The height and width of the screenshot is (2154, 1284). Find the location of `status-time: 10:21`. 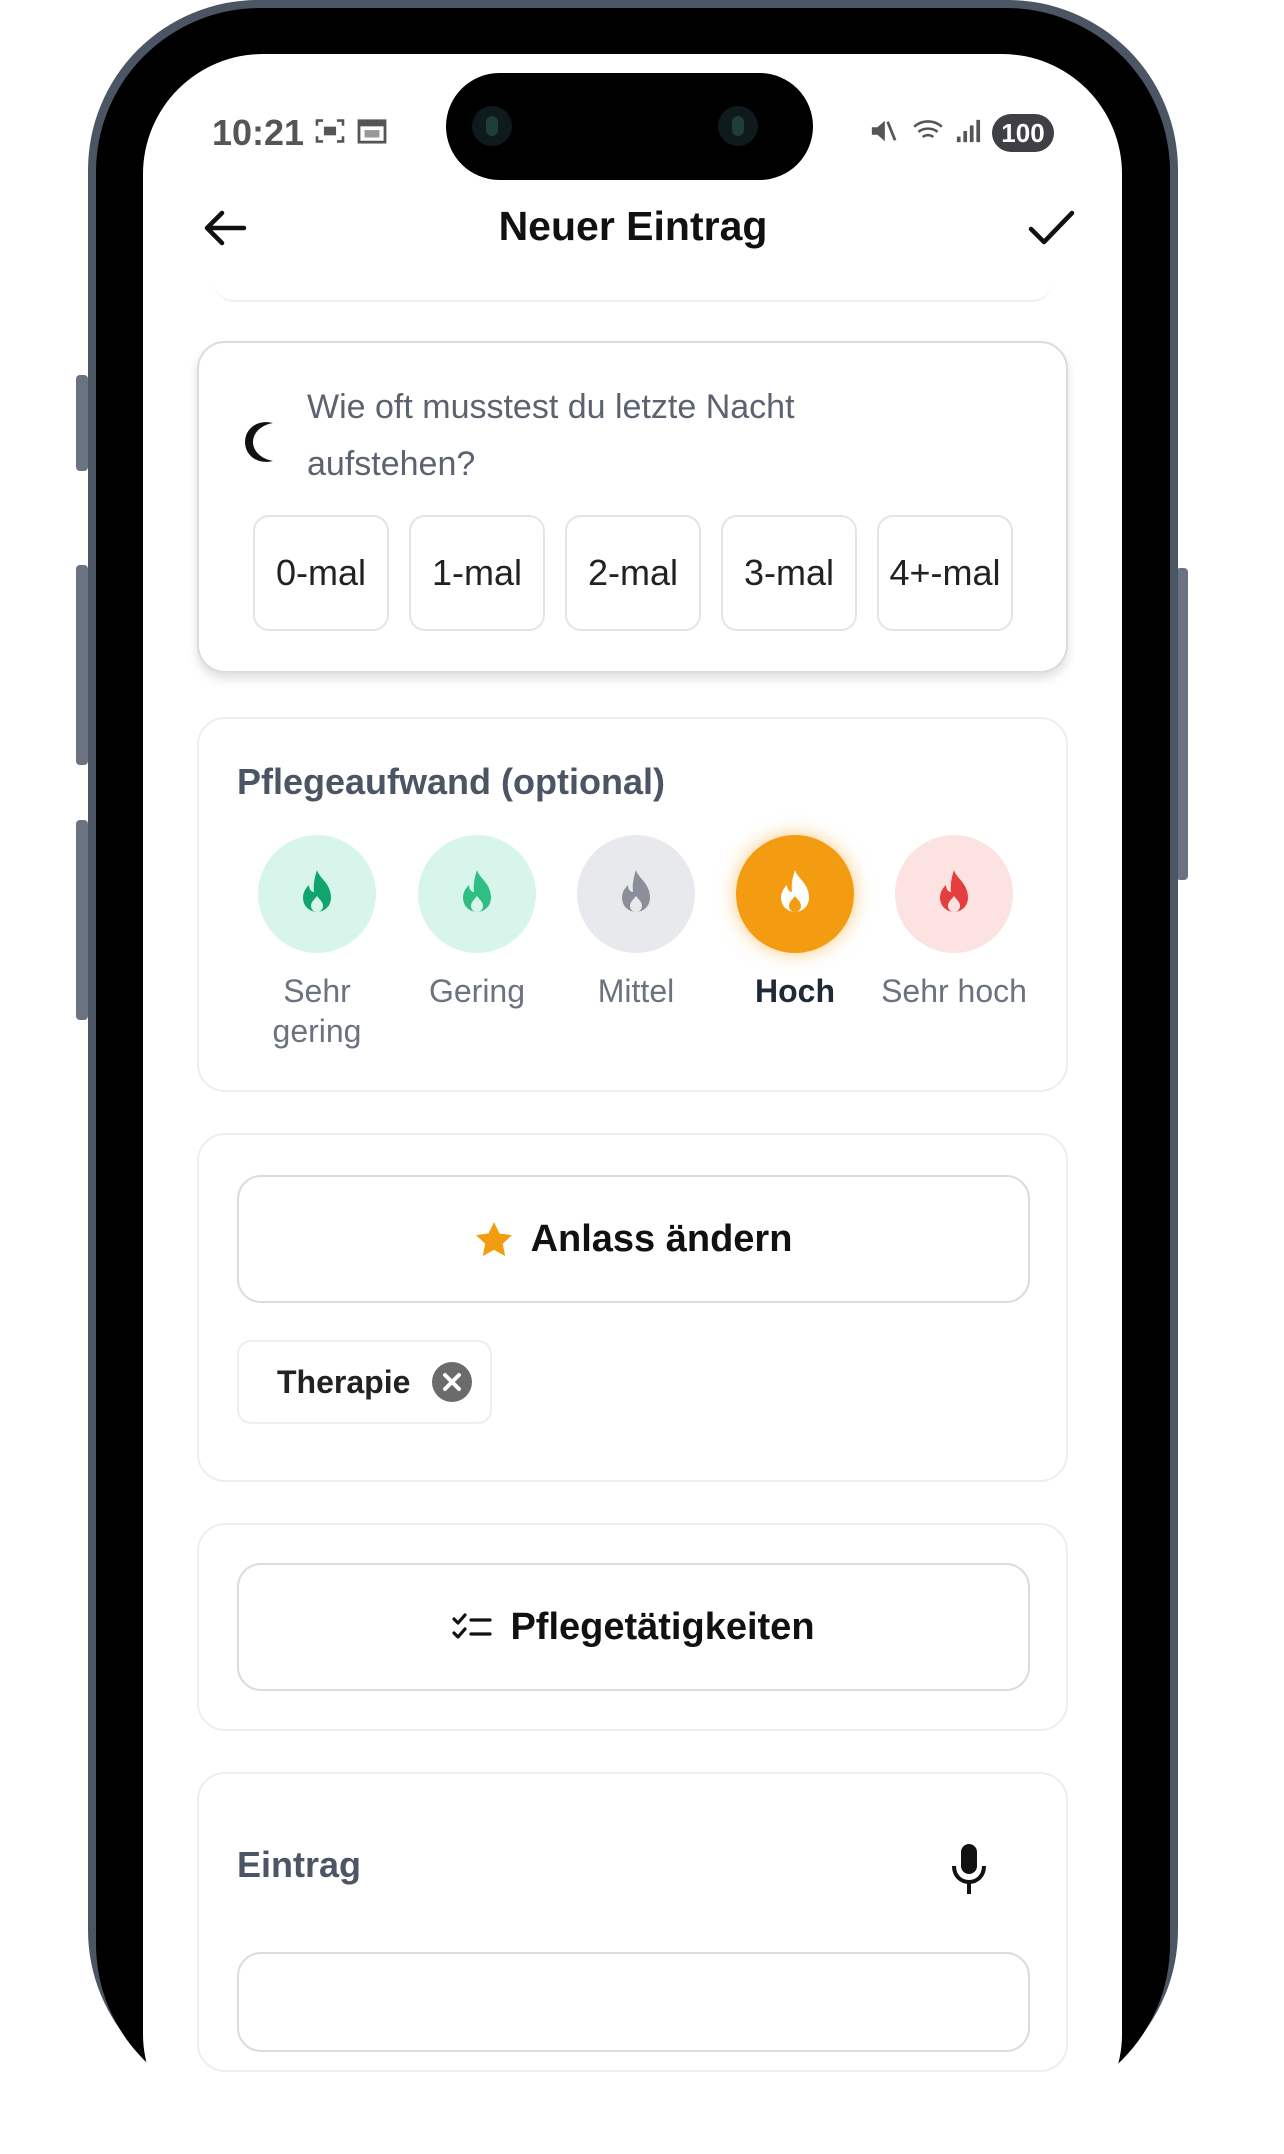

status-time: 10:21 is located at coordinates (258, 132).